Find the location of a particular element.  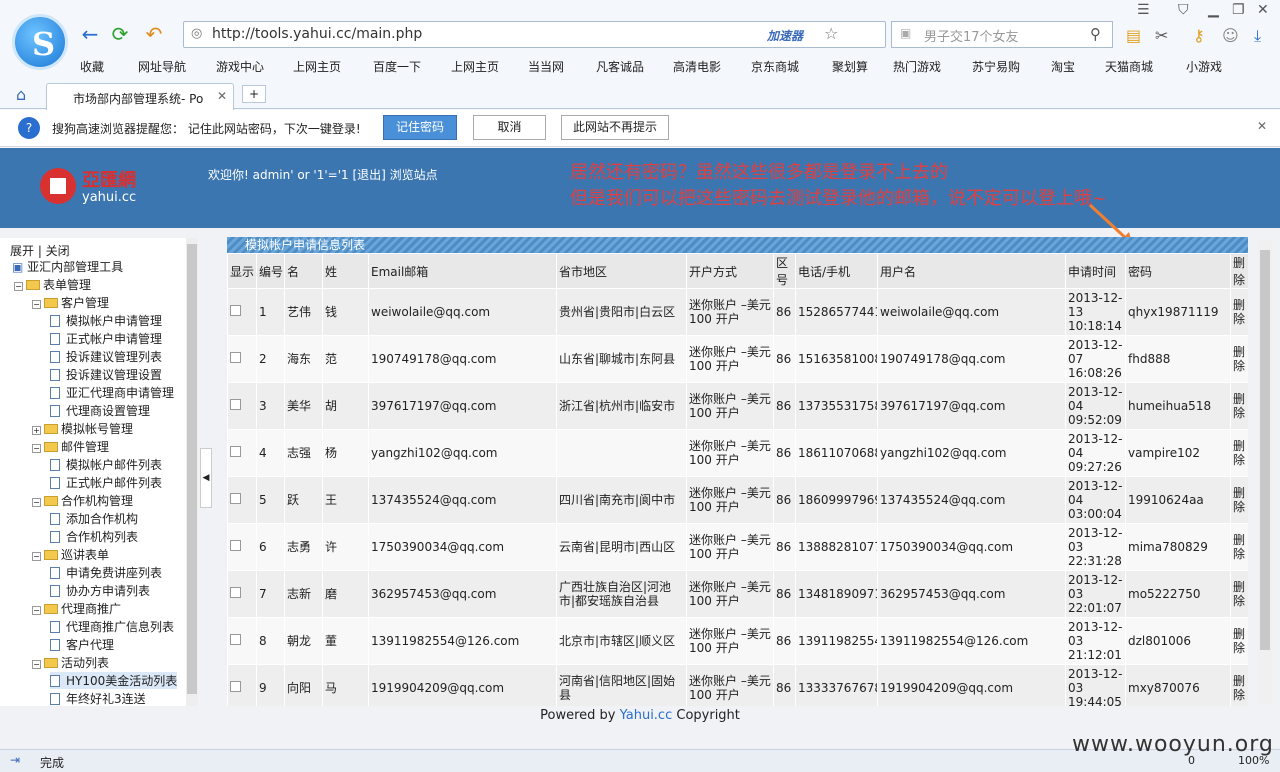

extension-icon: ▤ is located at coordinates (1133, 35).